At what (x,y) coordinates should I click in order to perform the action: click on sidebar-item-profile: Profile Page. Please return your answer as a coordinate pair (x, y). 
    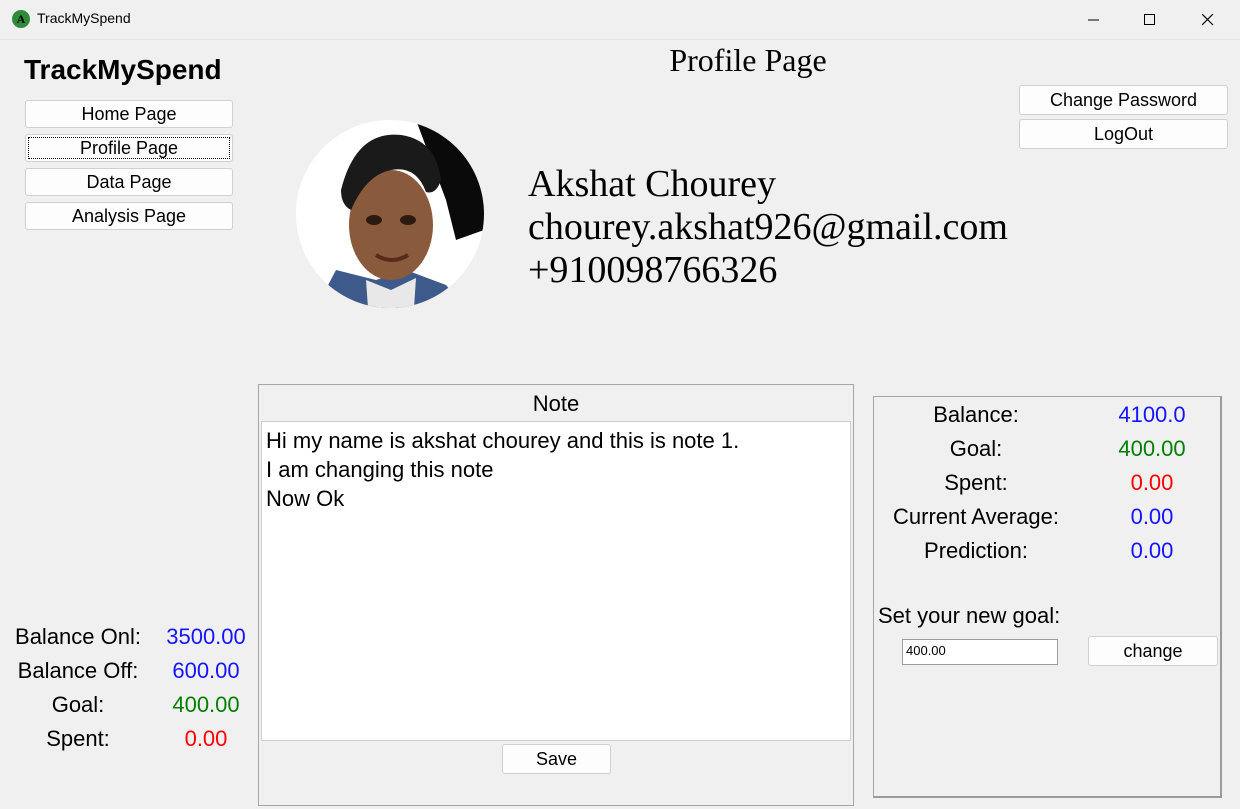
    Looking at the image, I should click on (129, 148).